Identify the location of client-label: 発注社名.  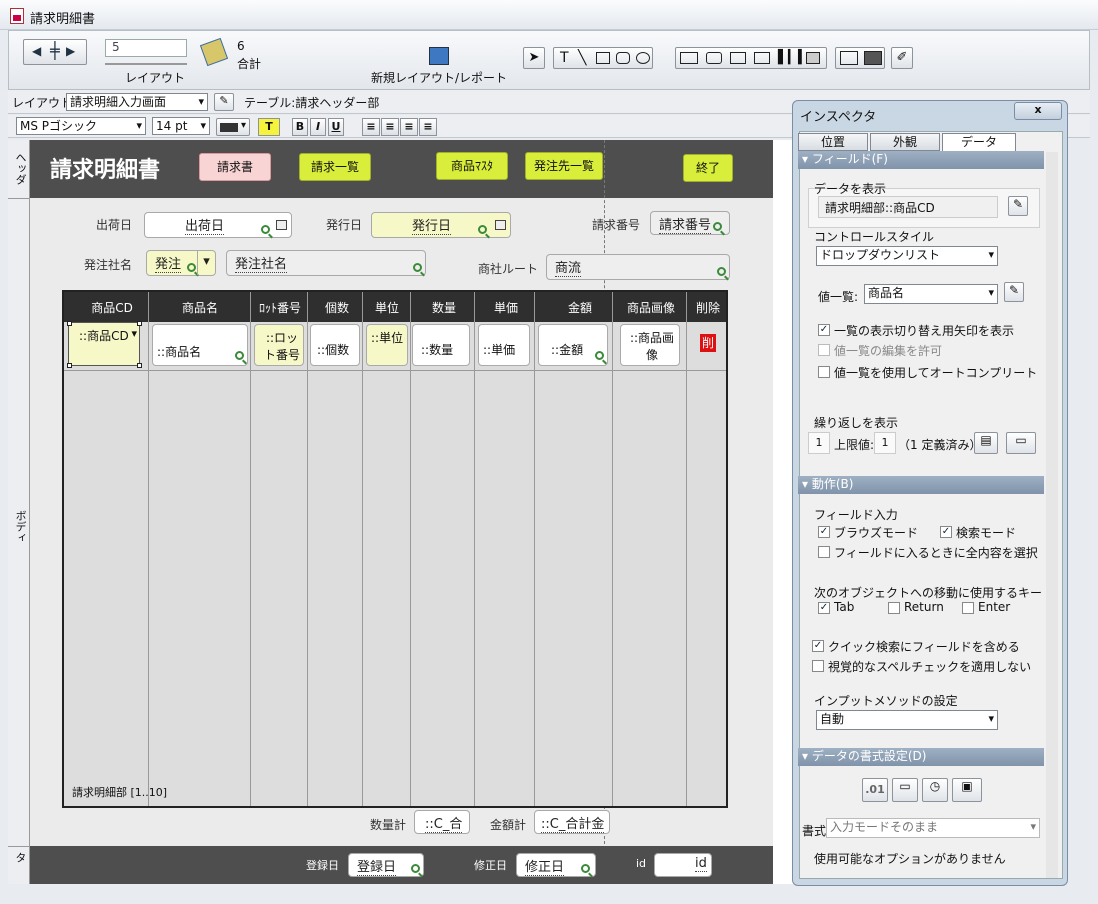
(108, 265).